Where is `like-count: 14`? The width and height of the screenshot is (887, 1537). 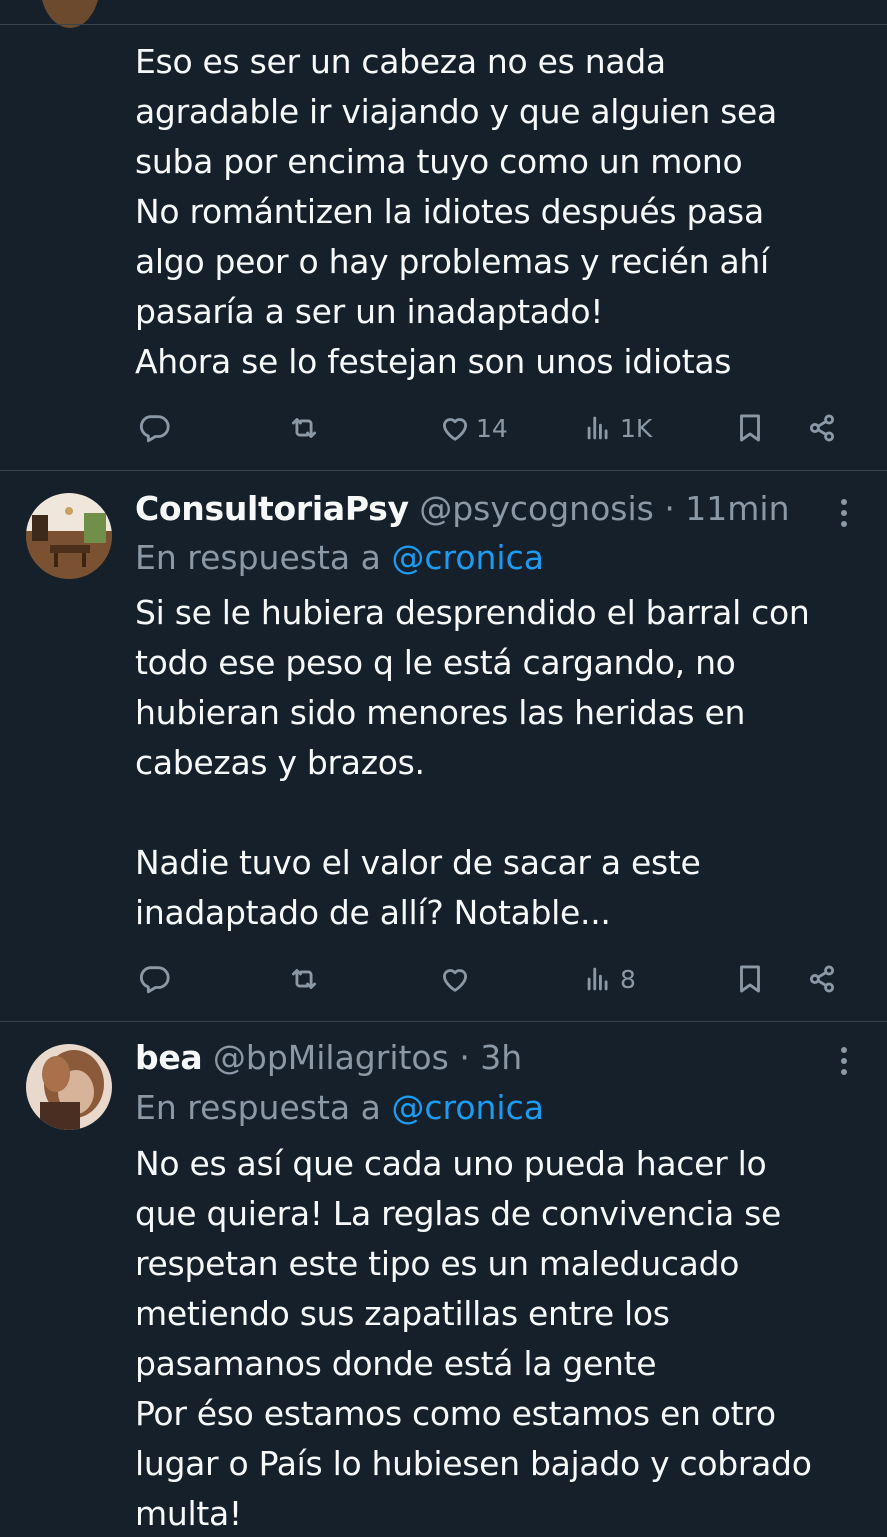
like-count: 14 is located at coordinates (492, 428).